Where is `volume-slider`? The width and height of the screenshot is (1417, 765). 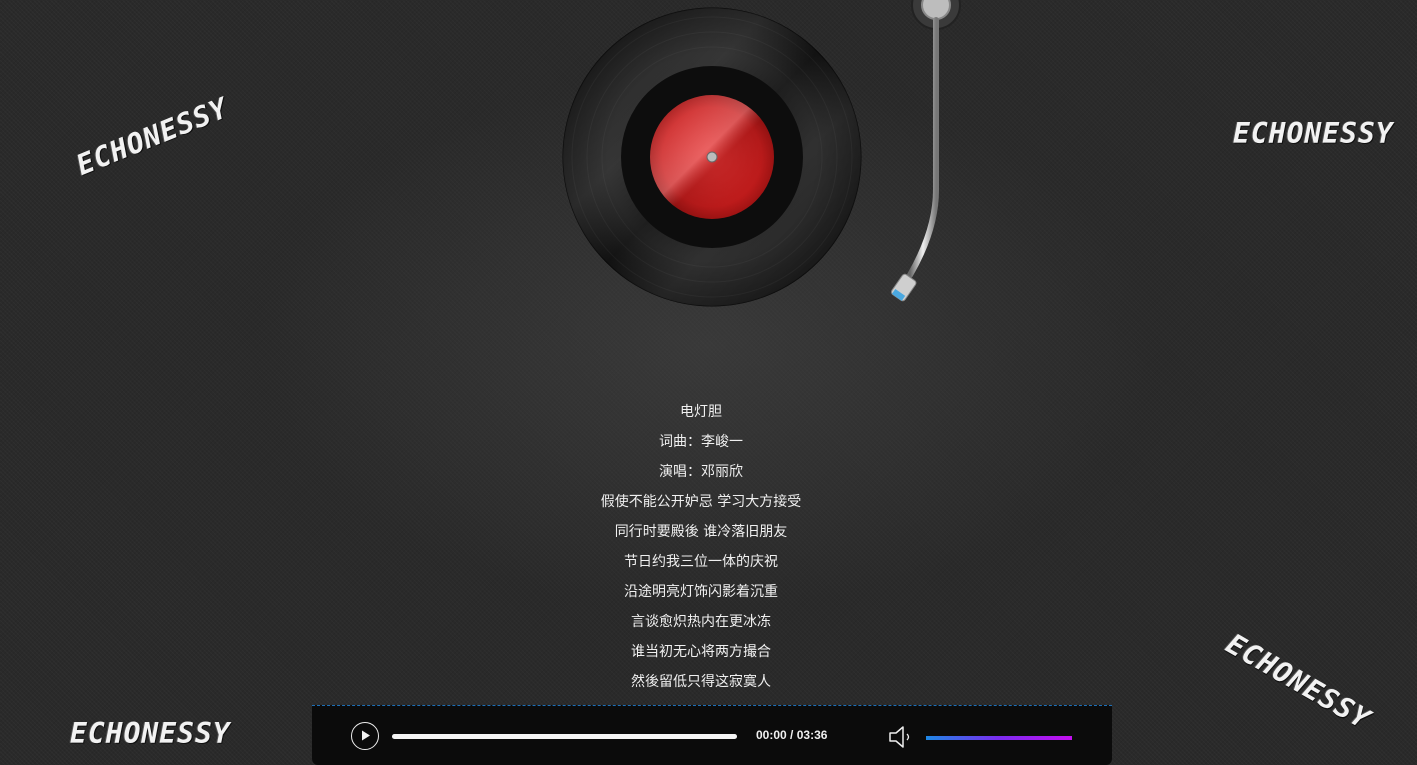
volume-slider is located at coordinates (999, 738).